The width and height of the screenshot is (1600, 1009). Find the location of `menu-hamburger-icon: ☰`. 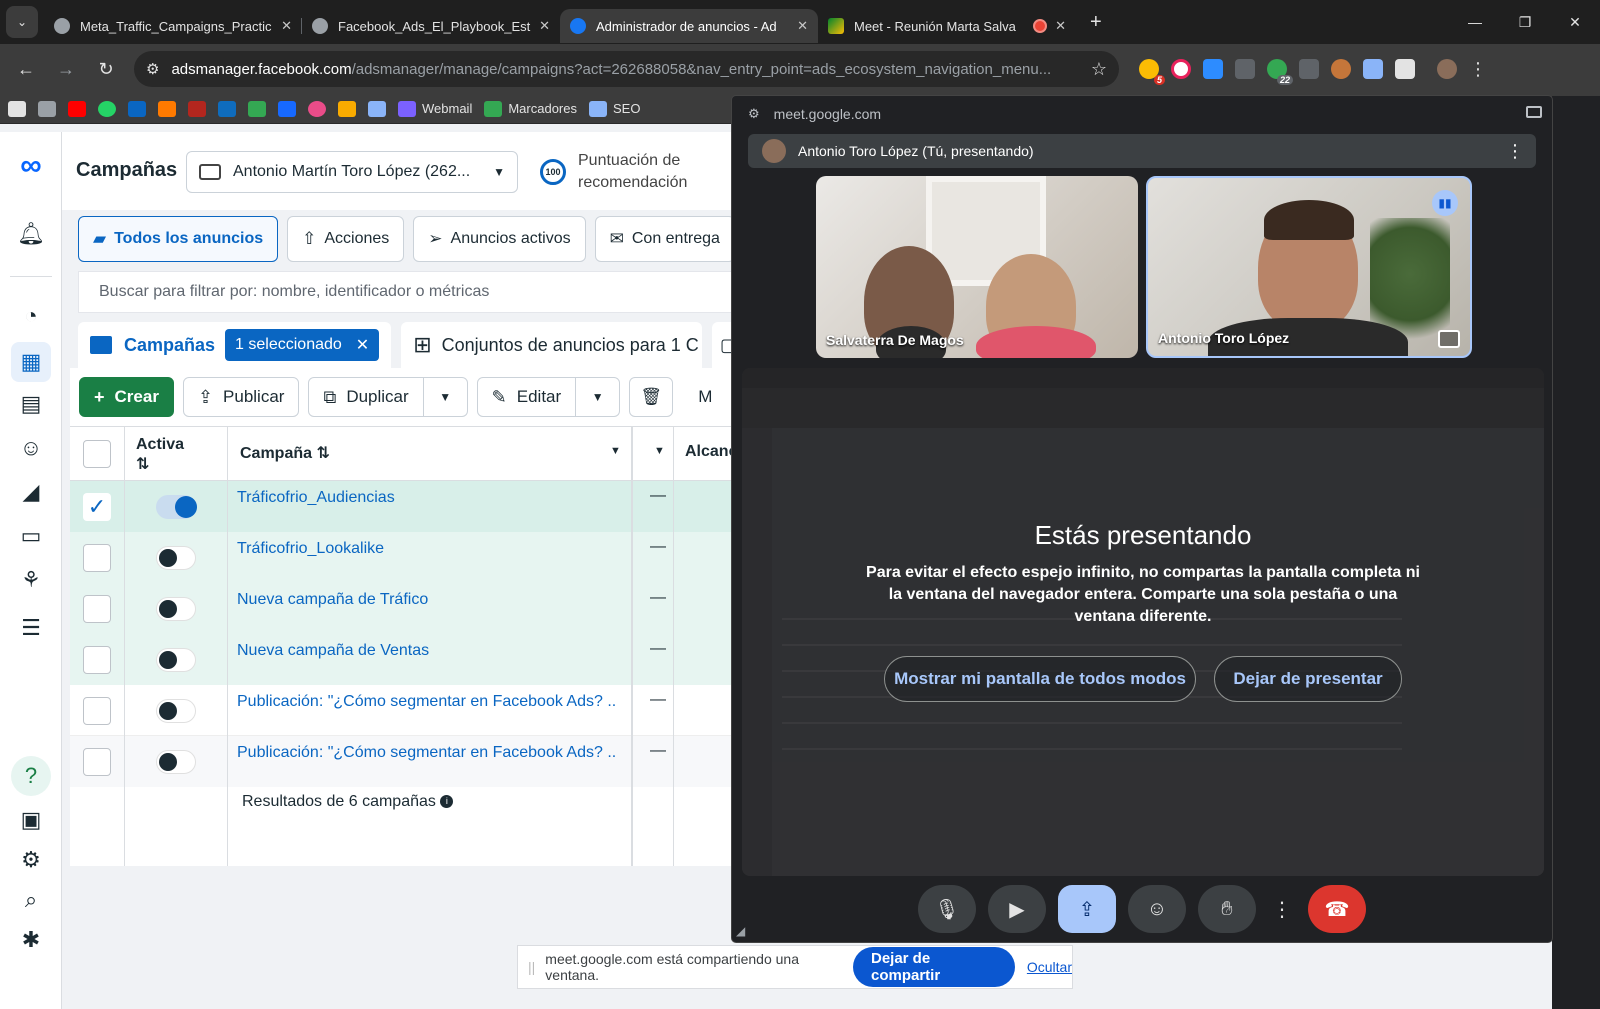

menu-hamburger-icon: ☰ is located at coordinates (31, 628).